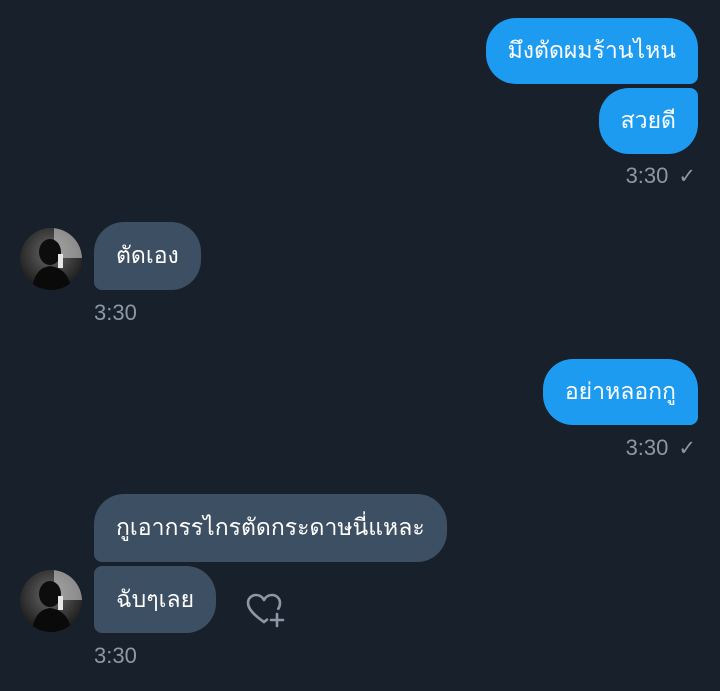 The width and height of the screenshot is (720, 691). Describe the element at coordinates (266, 612) in the screenshot. I see `heart-plus-icon` at that location.